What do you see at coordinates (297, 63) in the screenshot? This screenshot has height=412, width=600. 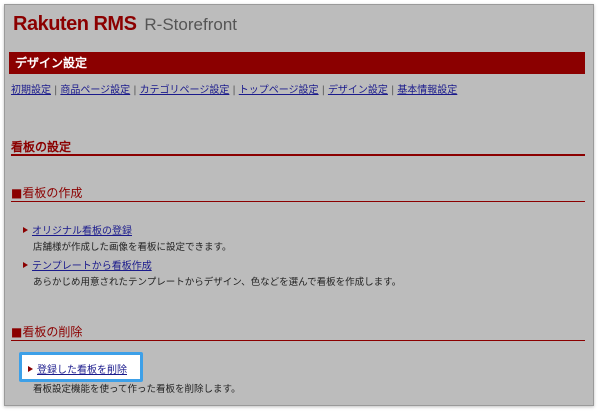 I see `page-title-bar: デザイン設定` at bounding box center [297, 63].